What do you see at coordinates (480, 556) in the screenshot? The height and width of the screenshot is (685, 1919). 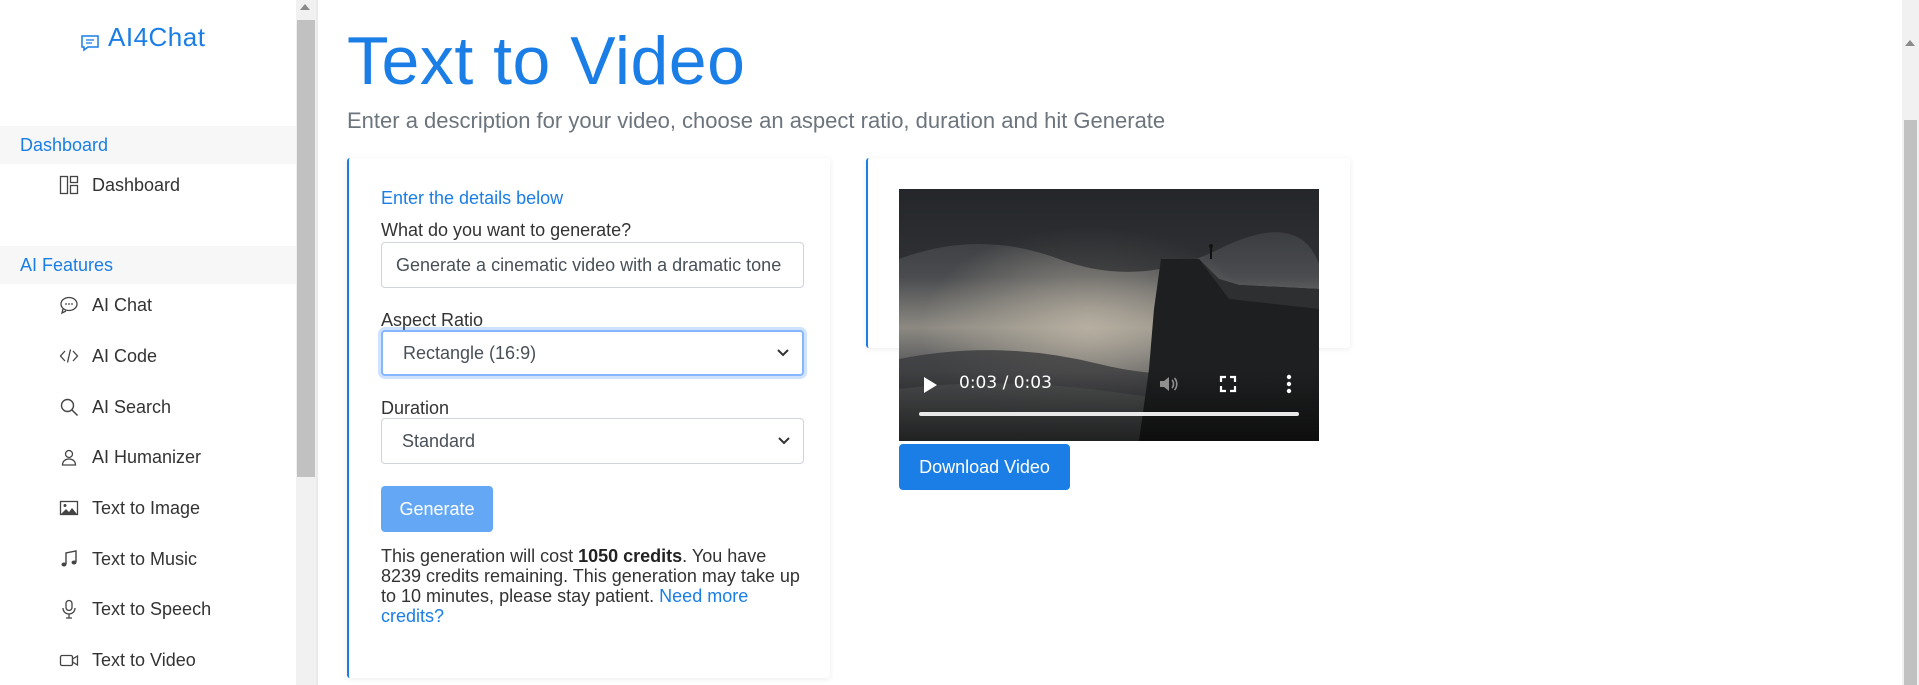 I see `cost-prefix: This generation will cost` at bounding box center [480, 556].